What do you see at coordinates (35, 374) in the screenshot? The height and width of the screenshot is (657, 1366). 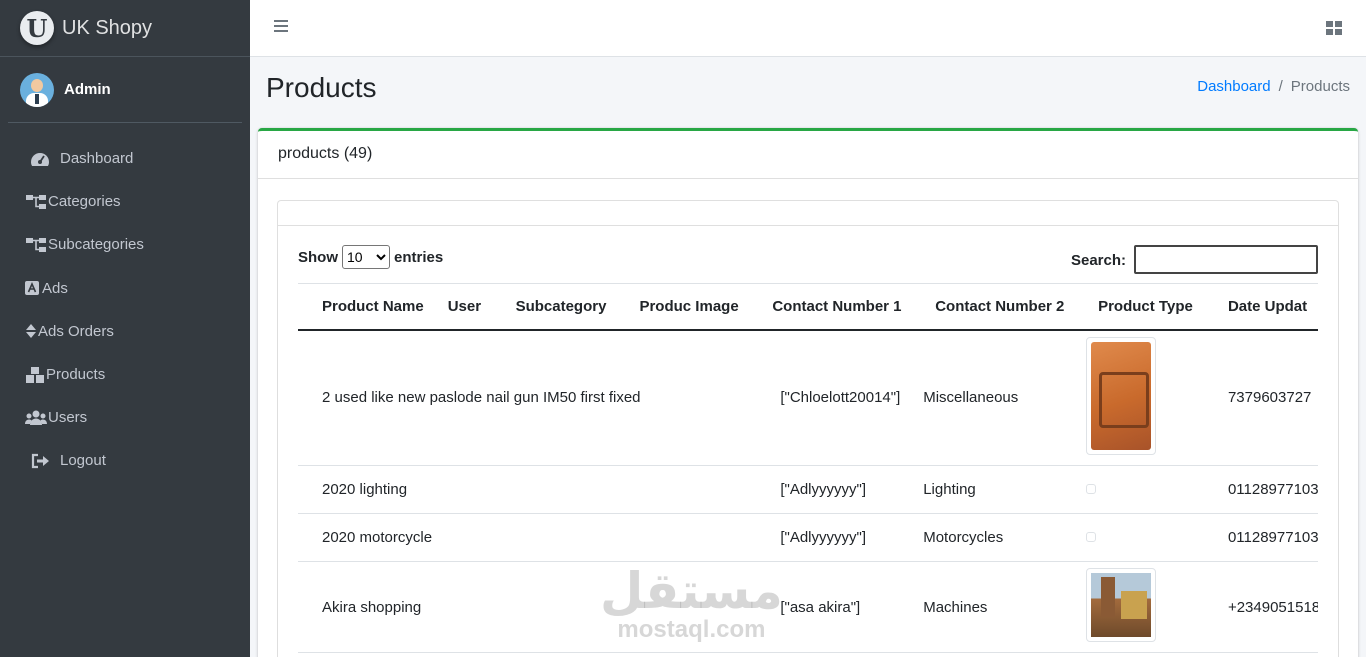 I see `cubes-icon` at bounding box center [35, 374].